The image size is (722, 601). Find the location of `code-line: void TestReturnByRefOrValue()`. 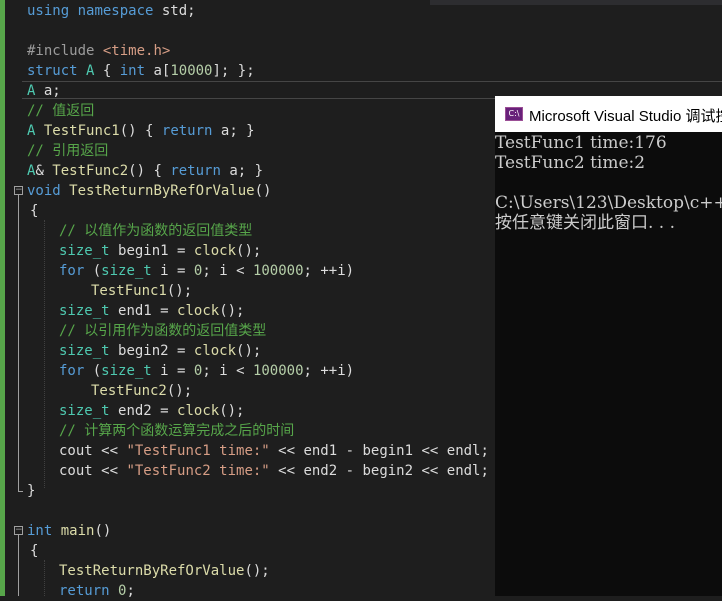

code-line: void TestReturnByRefOrValue() is located at coordinates (149, 191).